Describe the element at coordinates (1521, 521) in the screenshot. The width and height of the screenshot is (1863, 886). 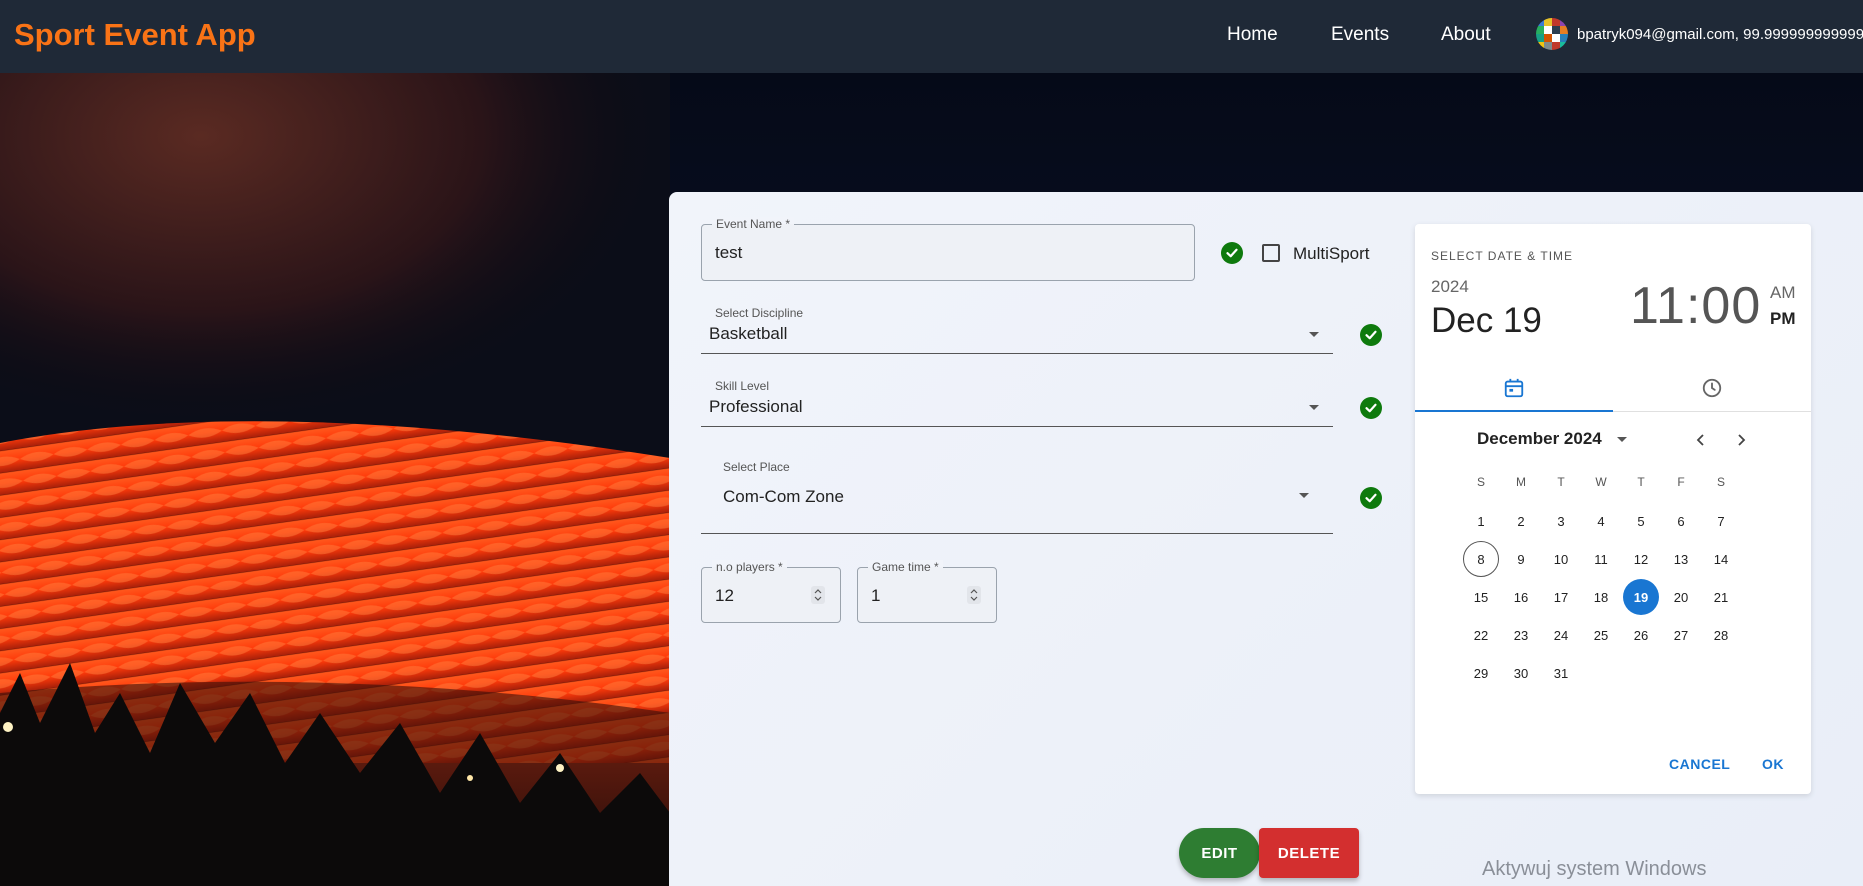
I see `calendar-day: 2` at that location.